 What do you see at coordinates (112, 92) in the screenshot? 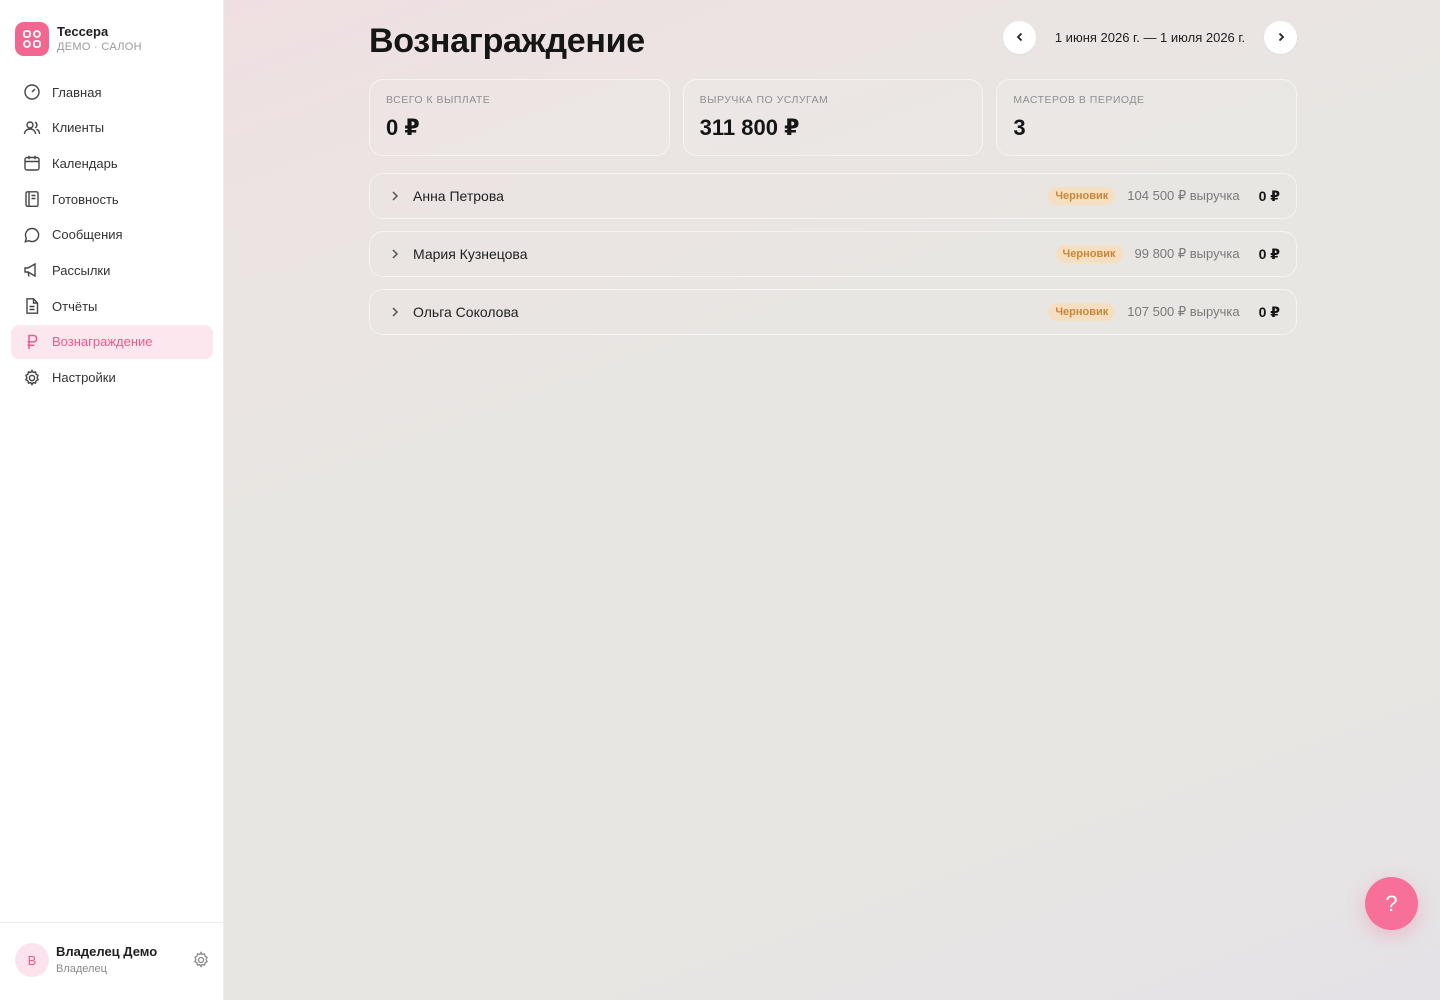
I see `sidebar-item-home: Главная` at bounding box center [112, 92].